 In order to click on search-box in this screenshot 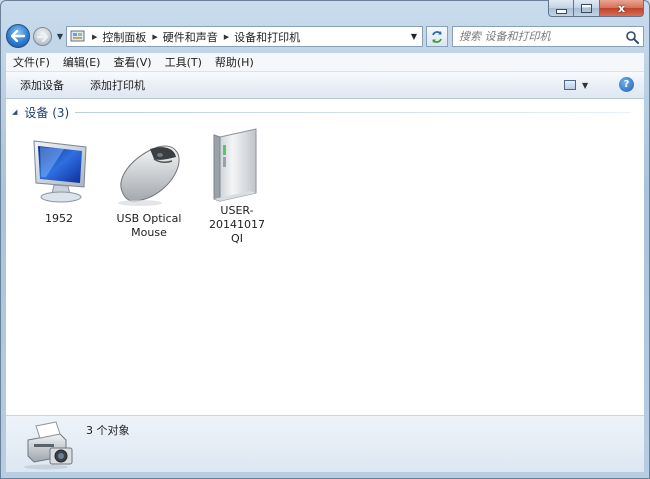, I will do `click(548, 36)`.